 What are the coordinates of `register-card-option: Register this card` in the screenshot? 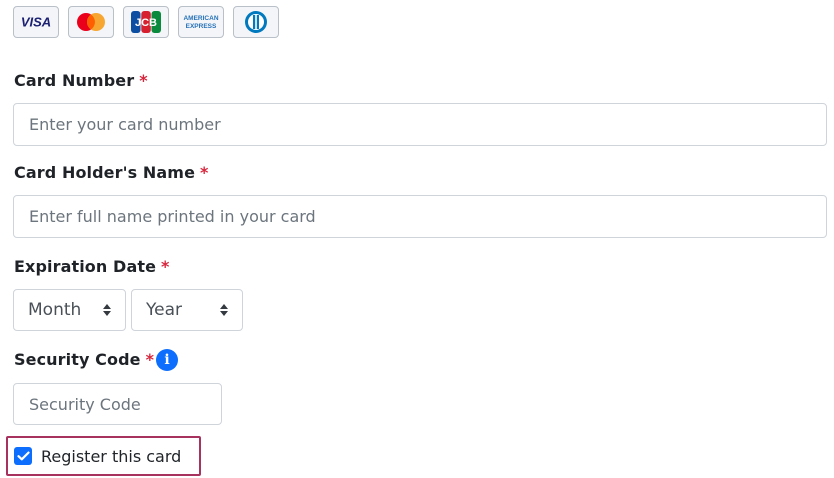 It's located at (103, 456).